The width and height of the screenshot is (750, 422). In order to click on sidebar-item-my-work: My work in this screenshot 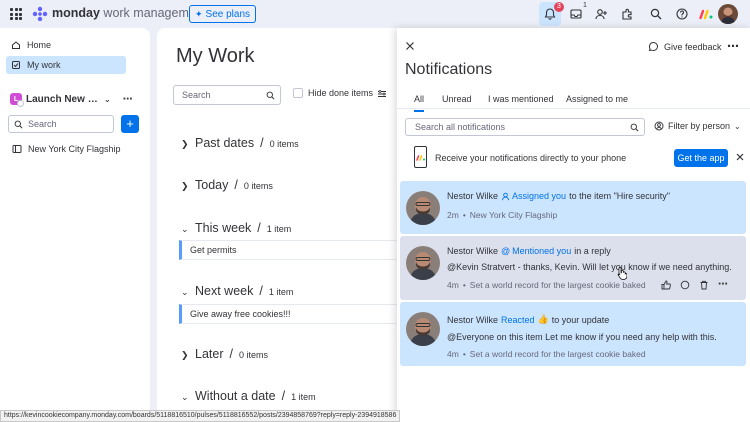, I will do `click(66, 65)`.